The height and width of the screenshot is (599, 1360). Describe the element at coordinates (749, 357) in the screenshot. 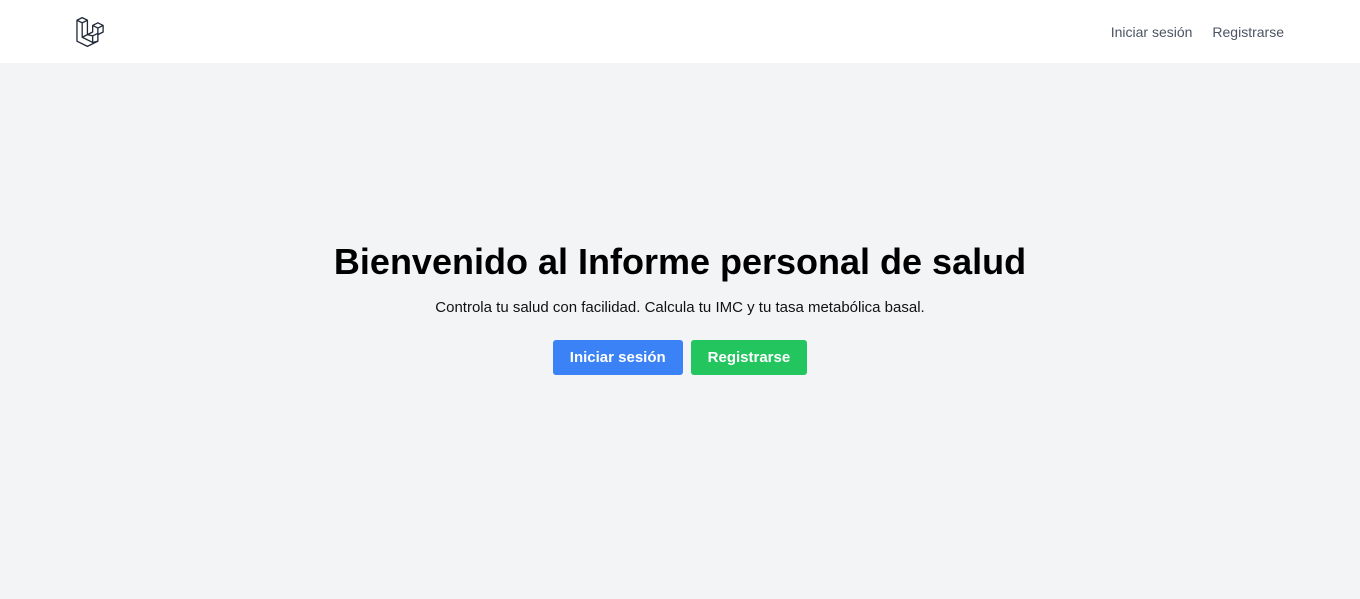

I see `register-button: Registrarse` at that location.